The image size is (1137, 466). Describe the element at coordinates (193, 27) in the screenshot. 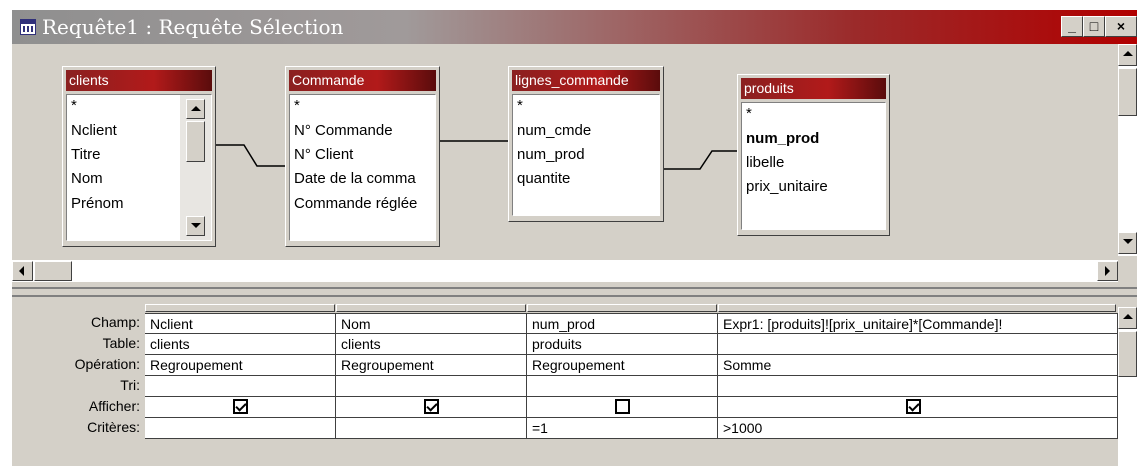

I see `window-title: Requête1 : Requête Sélection` at that location.